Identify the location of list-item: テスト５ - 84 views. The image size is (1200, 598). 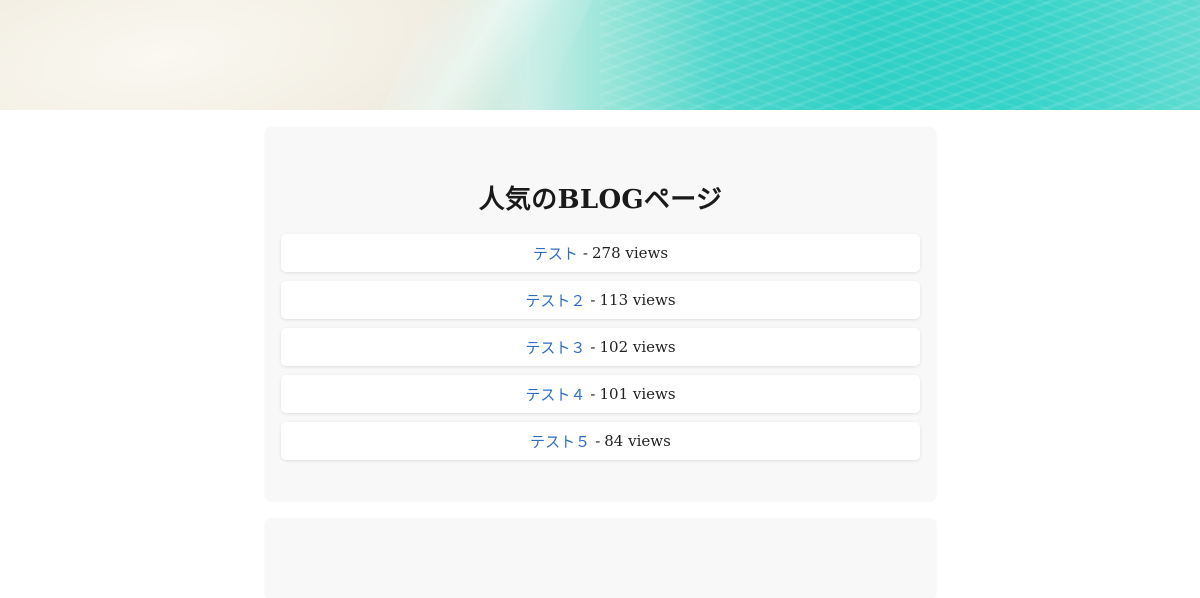
(600, 441).